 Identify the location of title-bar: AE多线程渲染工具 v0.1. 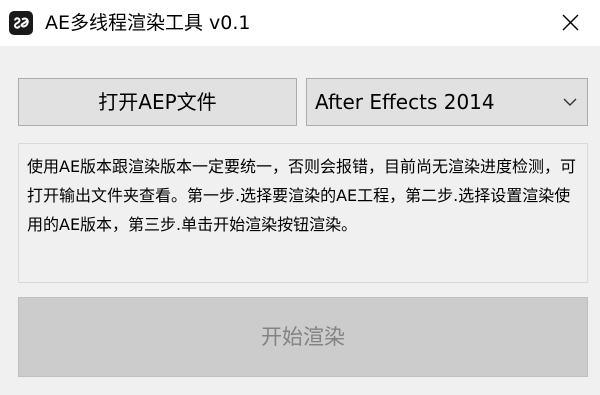
(300, 23).